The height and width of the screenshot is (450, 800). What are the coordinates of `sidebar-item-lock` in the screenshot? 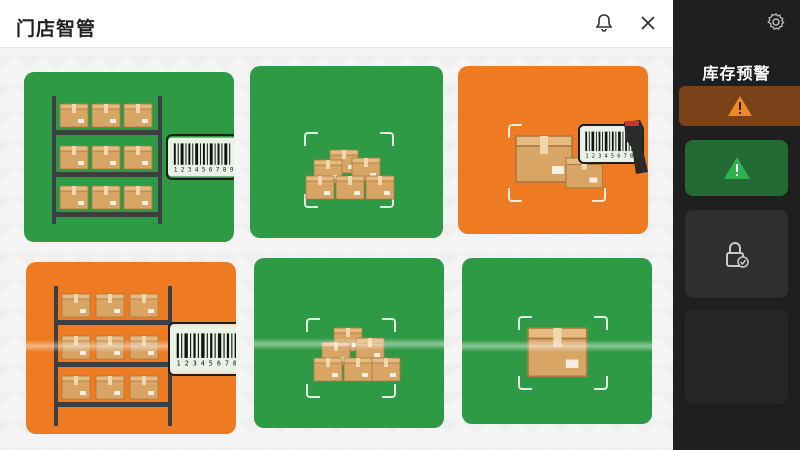 It's located at (736, 254).